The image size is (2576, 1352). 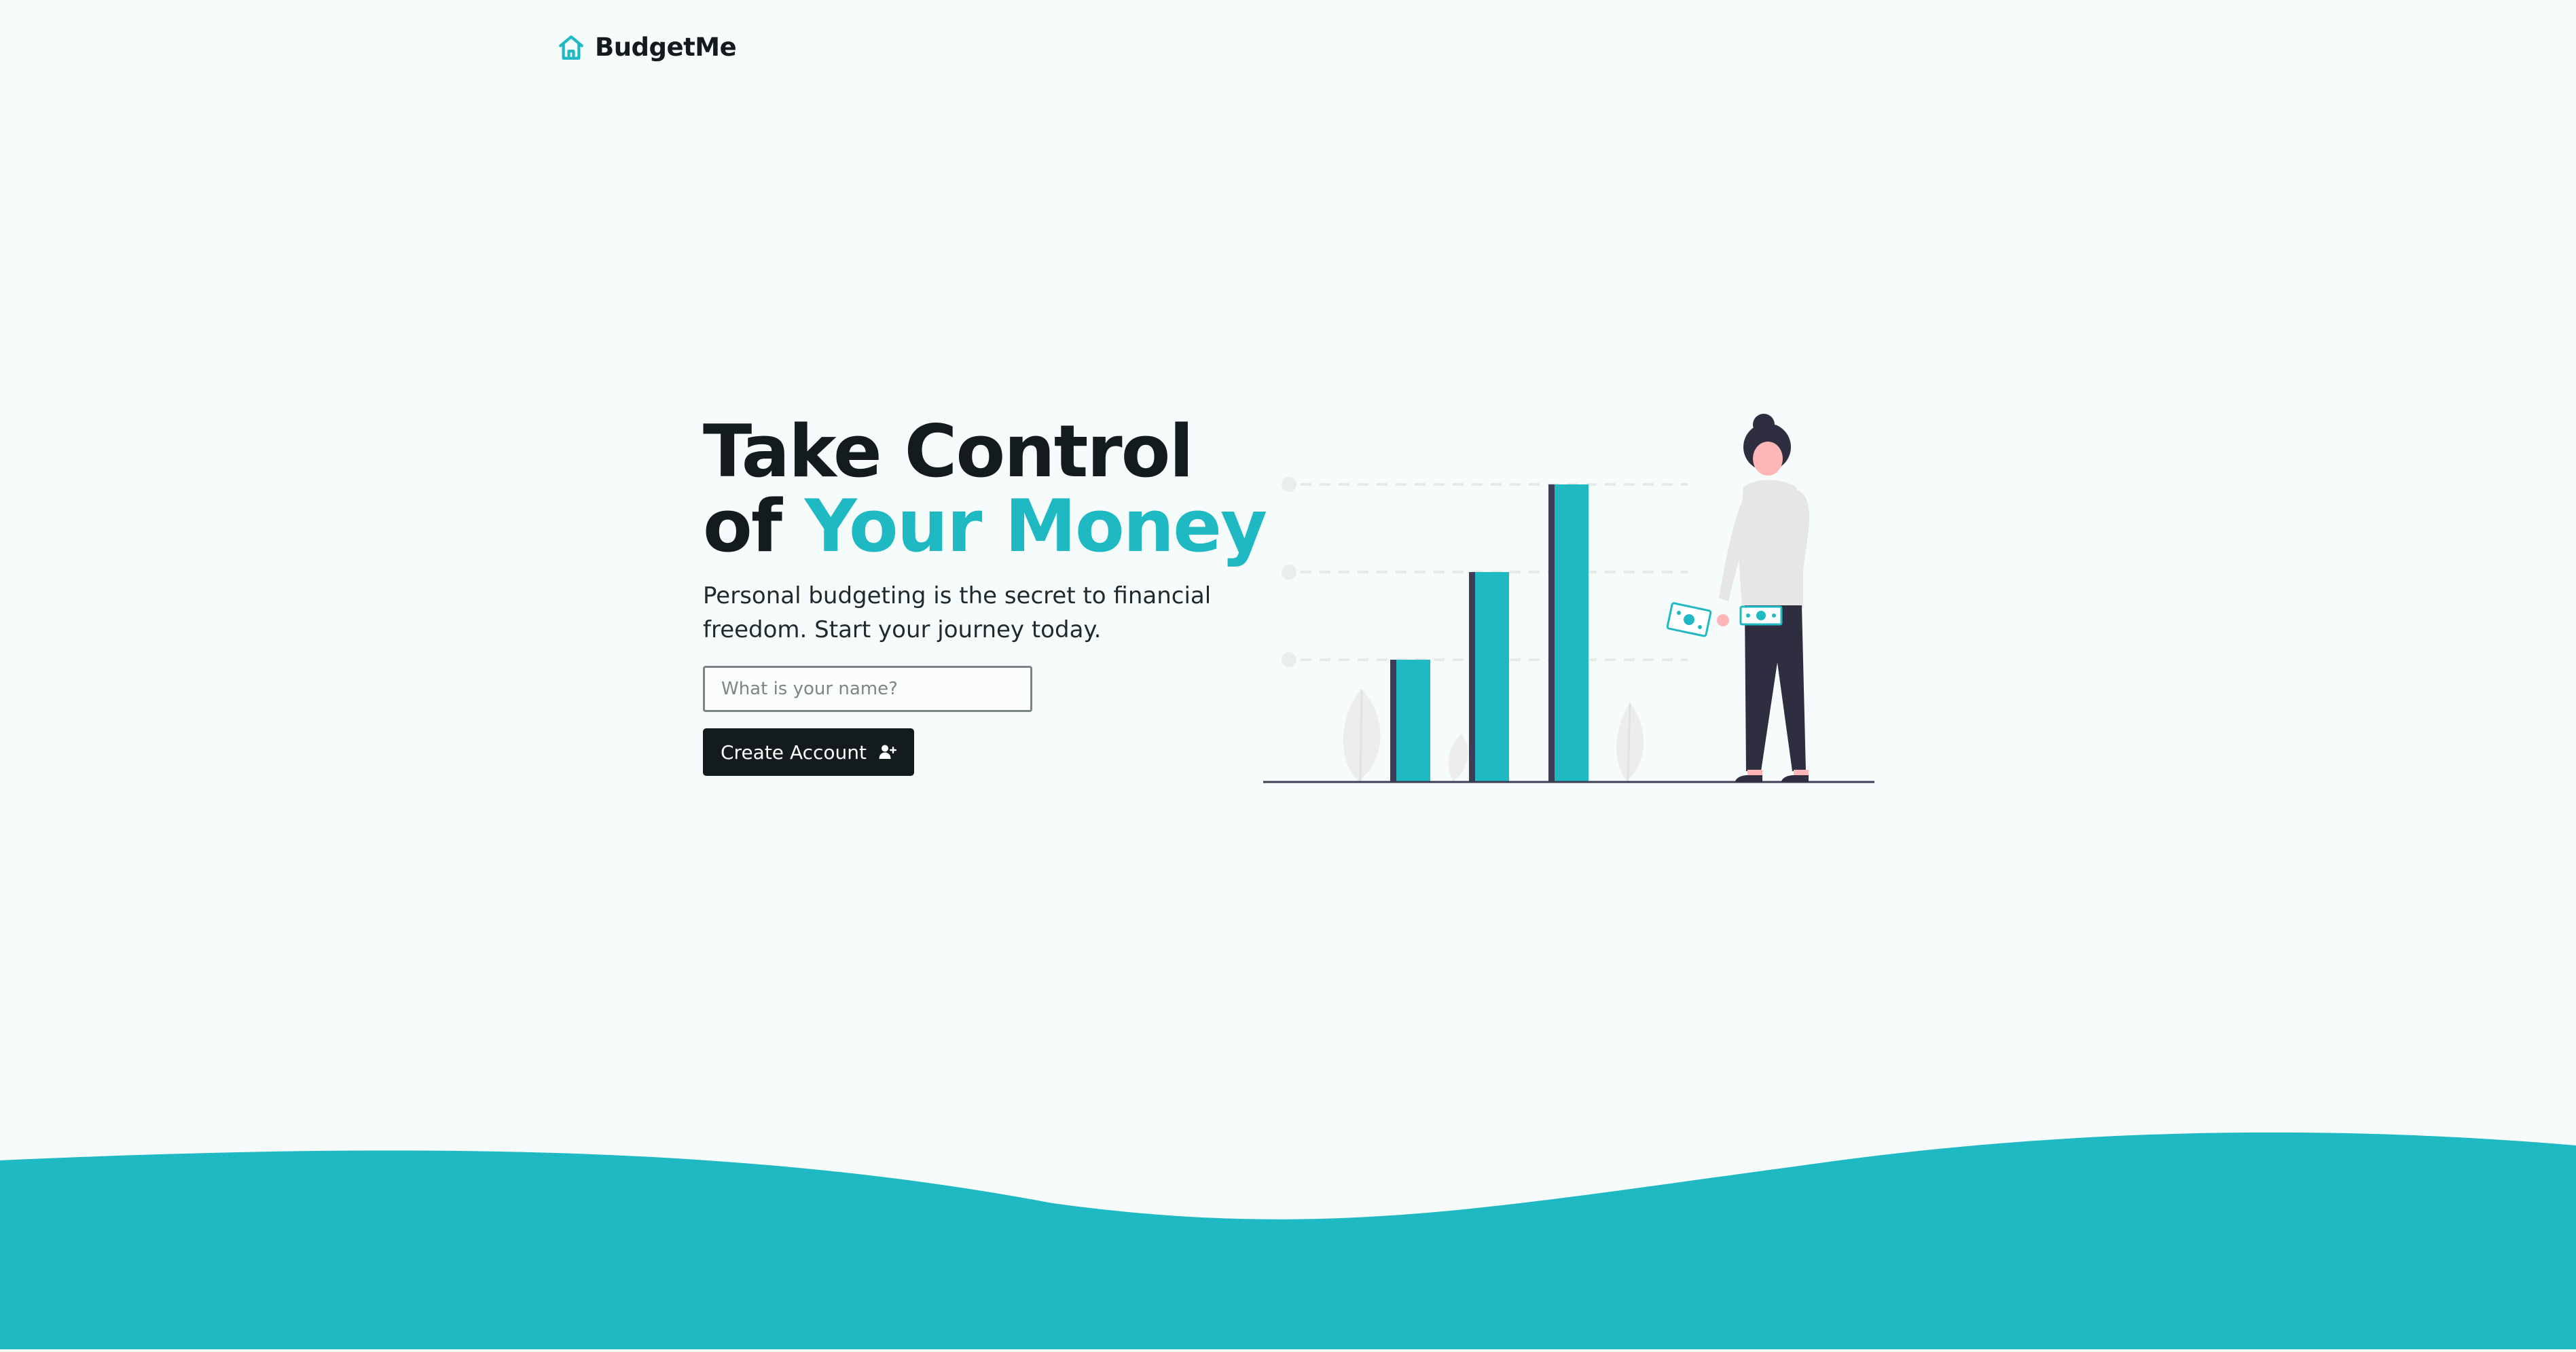 I want to click on hero-title-line1: Take Control, so click(x=948, y=451).